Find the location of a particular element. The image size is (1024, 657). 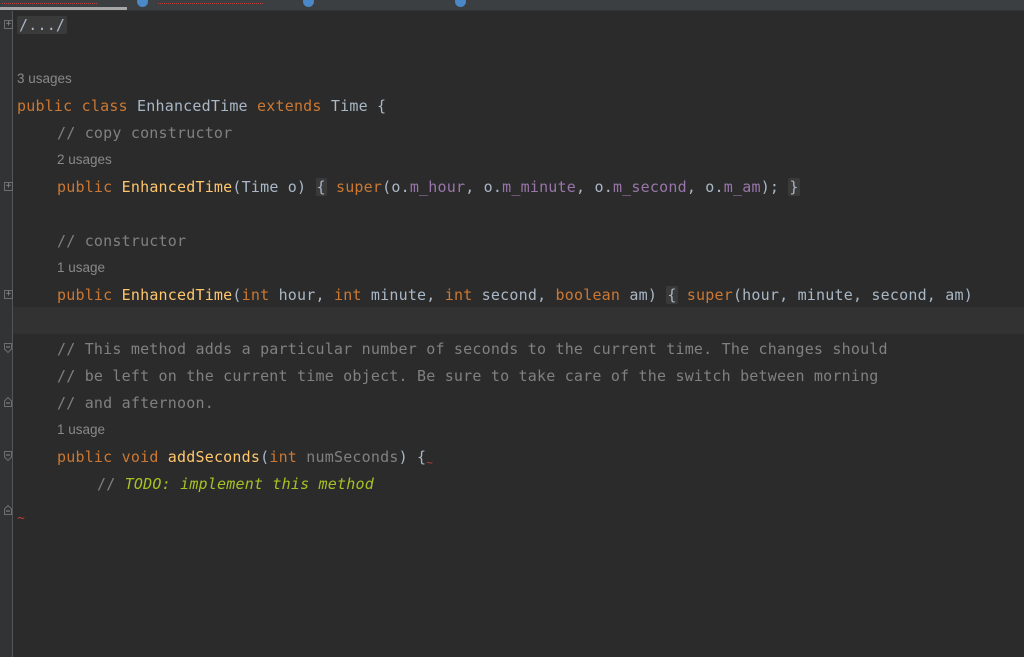

comment: // and afternoon. is located at coordinates (135, 403).